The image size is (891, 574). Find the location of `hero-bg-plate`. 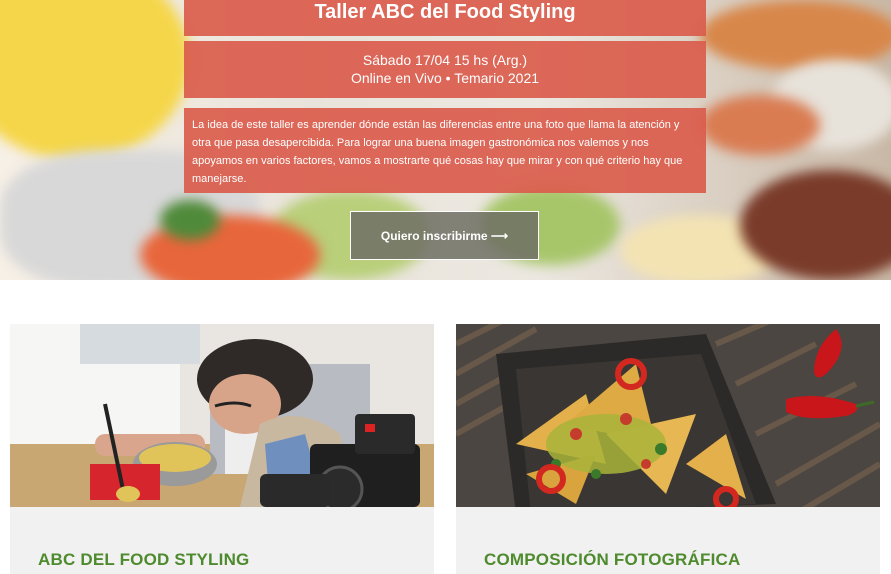

hero-bg-plate is located at coordinates (760, 125).